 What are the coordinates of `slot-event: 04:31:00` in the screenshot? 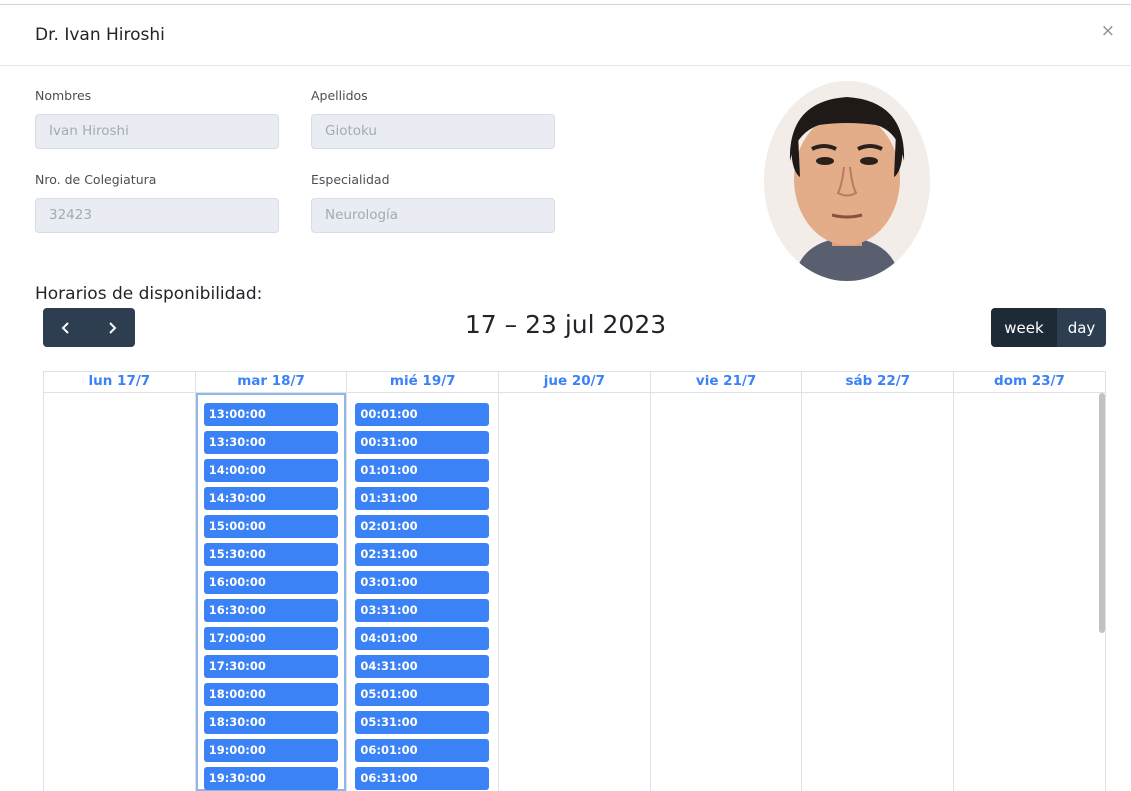 It's located at (422, 666).